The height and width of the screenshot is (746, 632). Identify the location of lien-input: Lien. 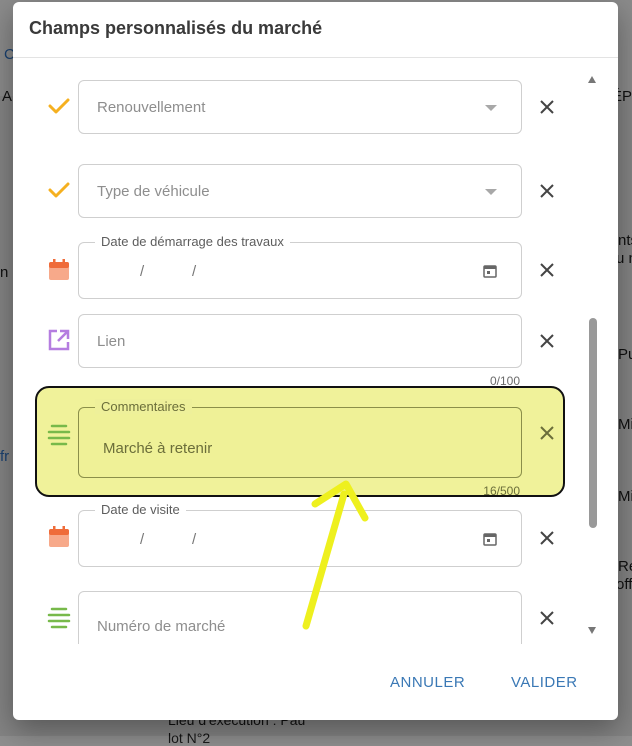
(300, 341).